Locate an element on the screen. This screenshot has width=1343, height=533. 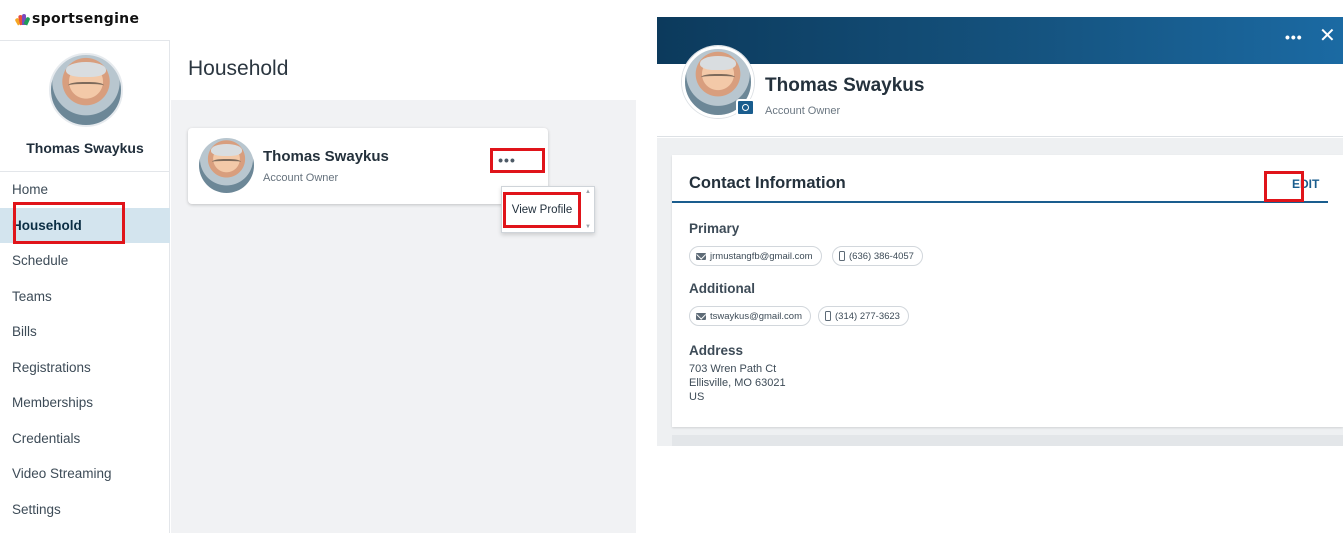
additional-phone: (314) 277-3623 is located at coordinates (867, 316).